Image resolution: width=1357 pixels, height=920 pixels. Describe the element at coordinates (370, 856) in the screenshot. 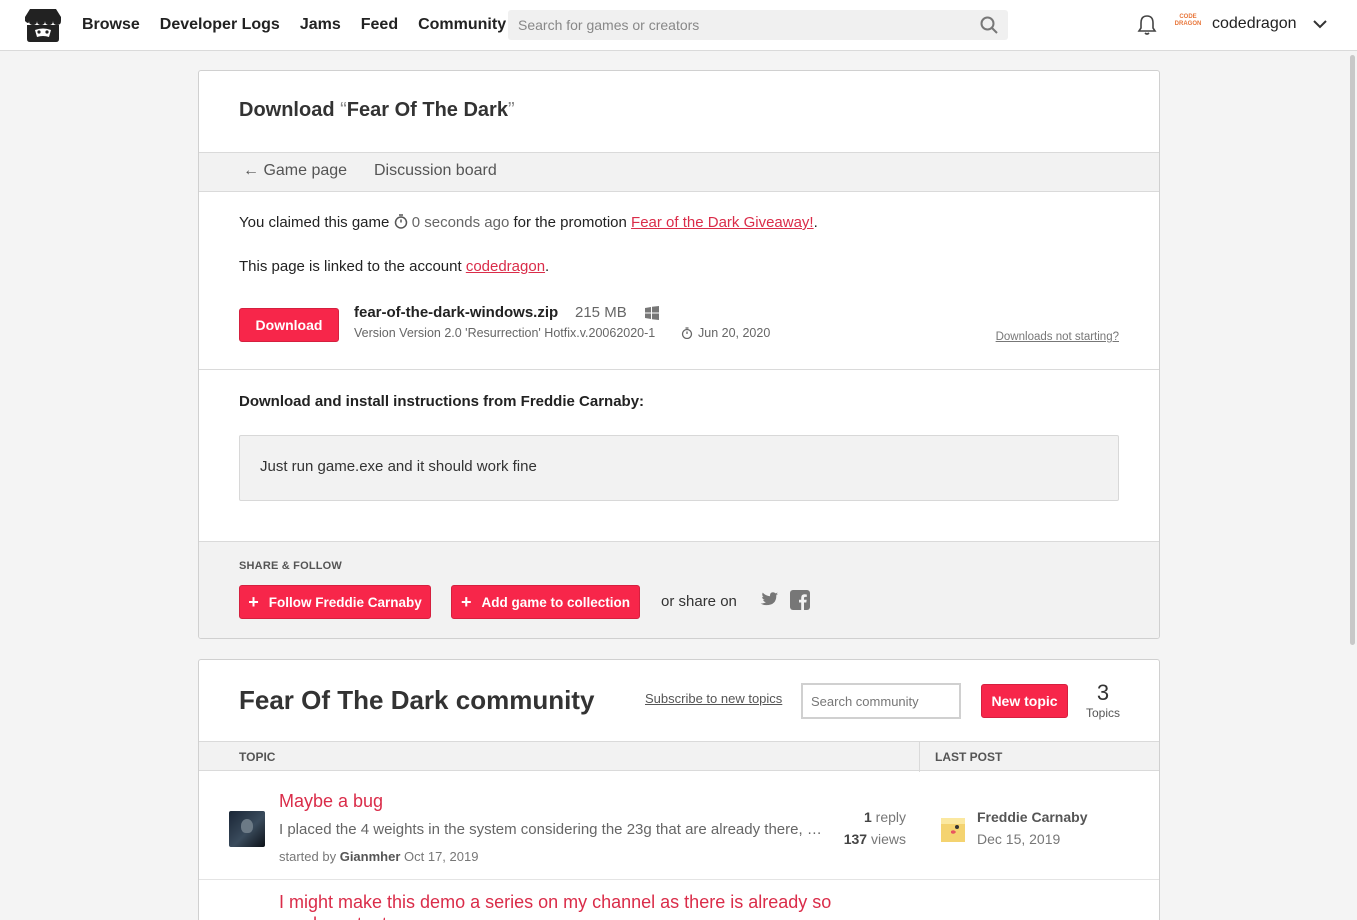

I see `topic-author: Gianmher` at that location.